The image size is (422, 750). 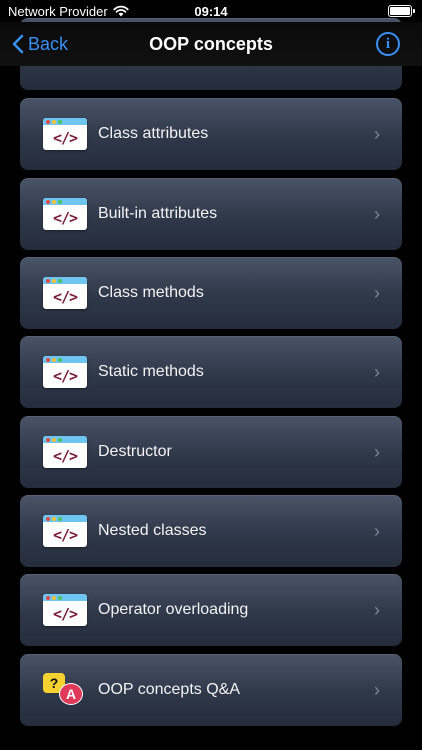 What do you see at coordinates (388, 44) in the screenshot?
I see `info-icon: i` at bounding box center [388, 44].